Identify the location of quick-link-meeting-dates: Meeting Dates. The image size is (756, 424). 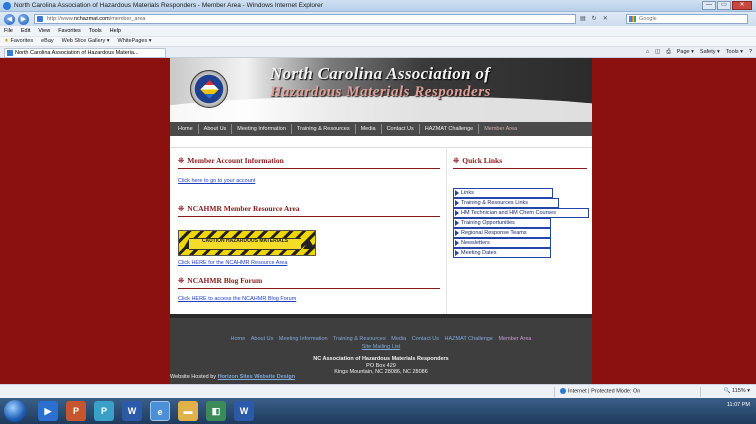
(502, 253).